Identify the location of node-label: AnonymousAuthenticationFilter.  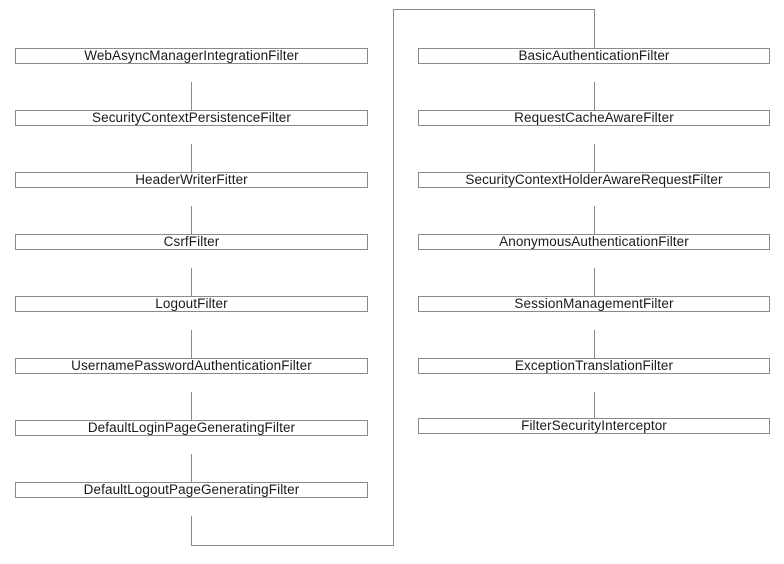
(594, 241).